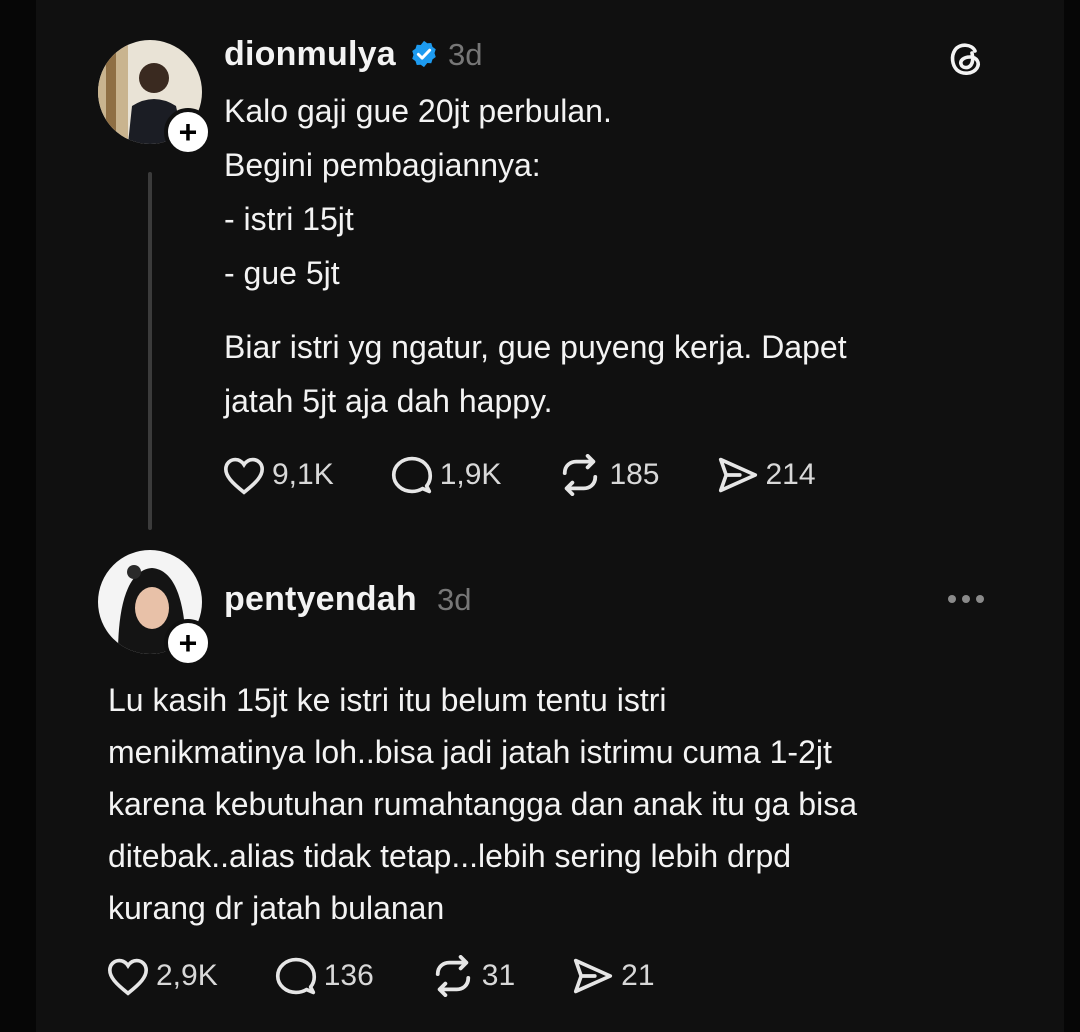  I want to click on post-actions: 9,1K 1,9K 185 214, so click(519, 475).